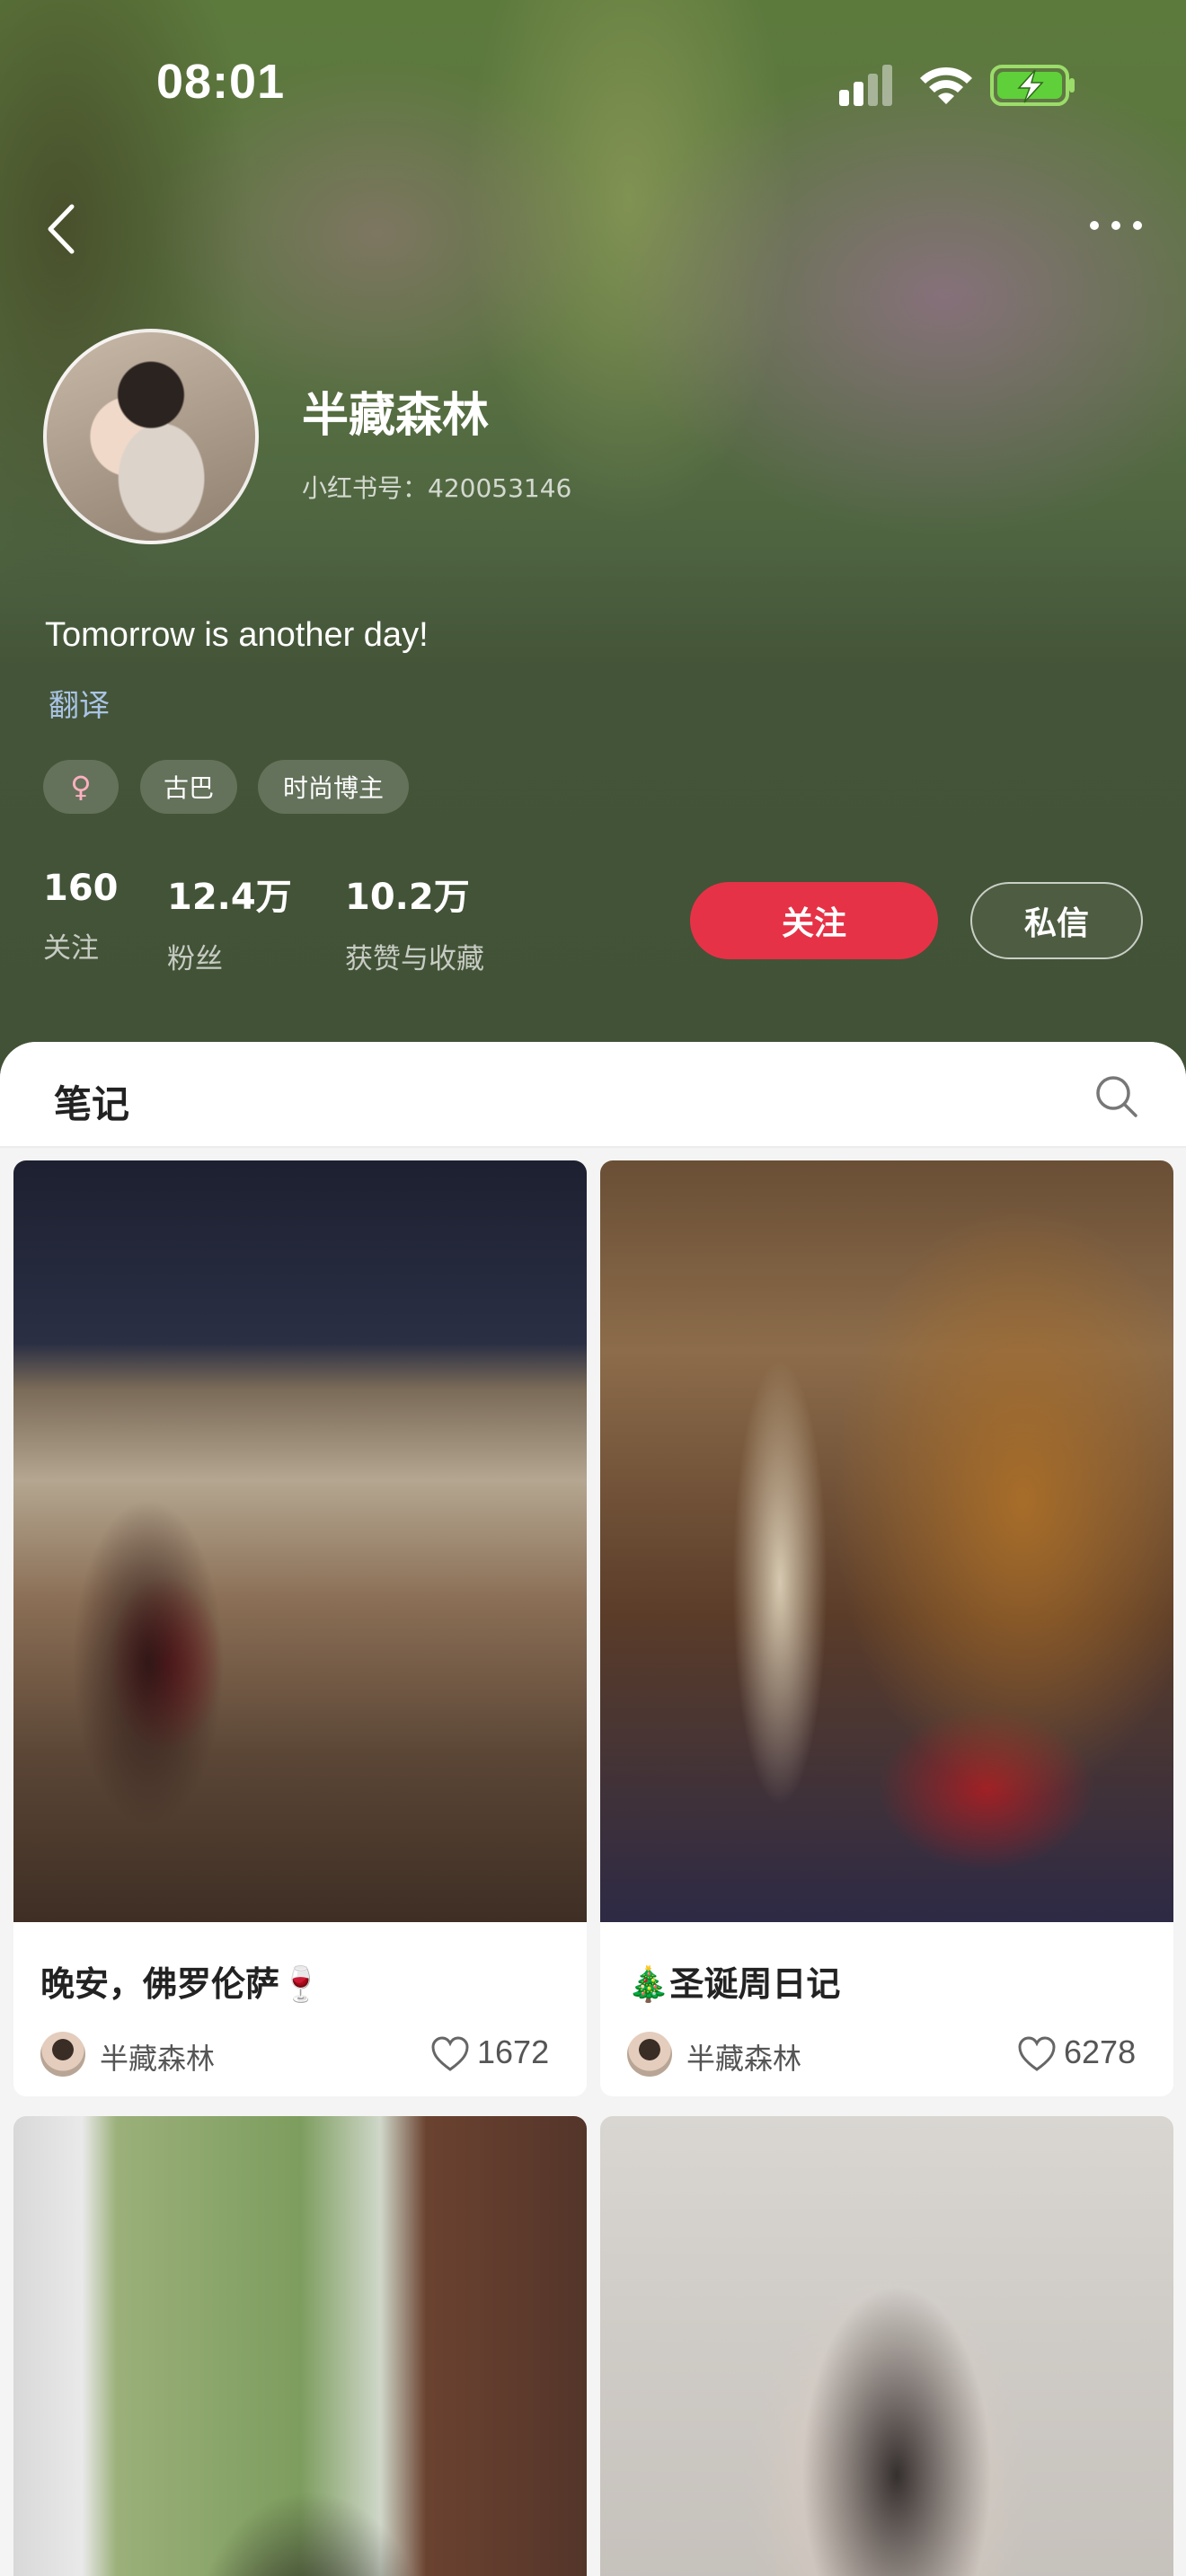 This screenshot has height=2576, width=1186. I want to click on stat-label: 获赞与收藏, so click(414, 959).